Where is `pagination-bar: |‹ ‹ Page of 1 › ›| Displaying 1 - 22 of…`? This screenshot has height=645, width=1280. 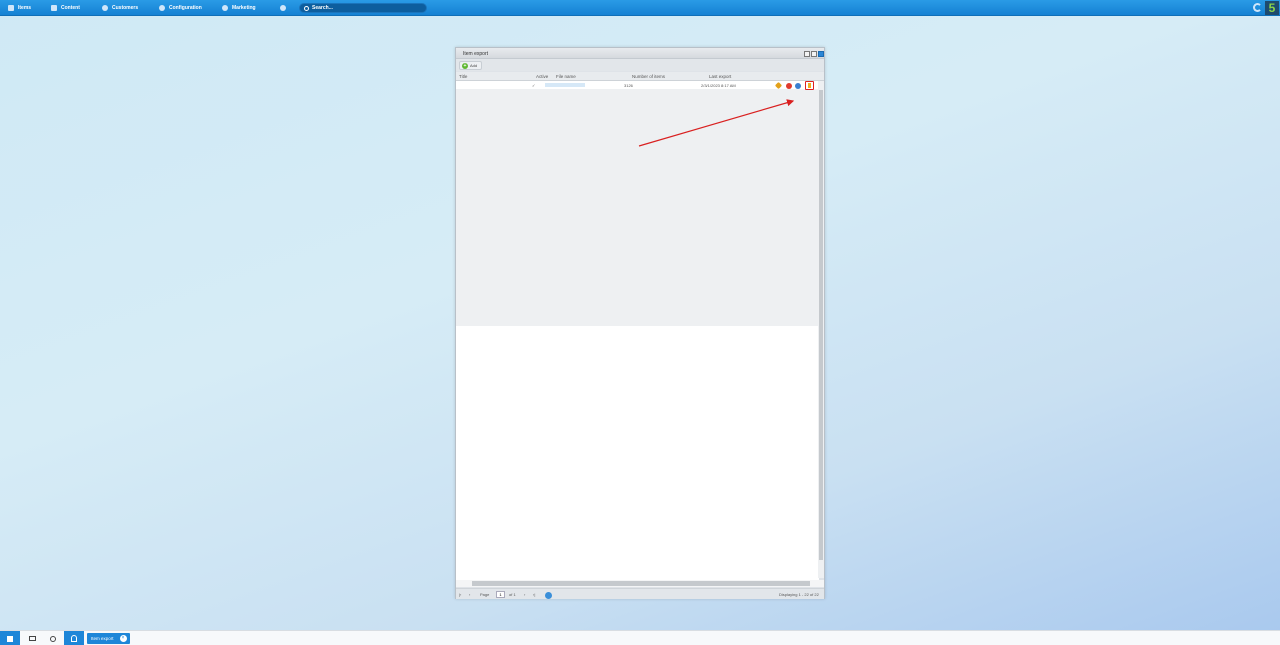
pagination-bar: |‹ ‹ Page of 1 › ›| Displaying 1 - 22 of… is located at coordinates (640, 593).